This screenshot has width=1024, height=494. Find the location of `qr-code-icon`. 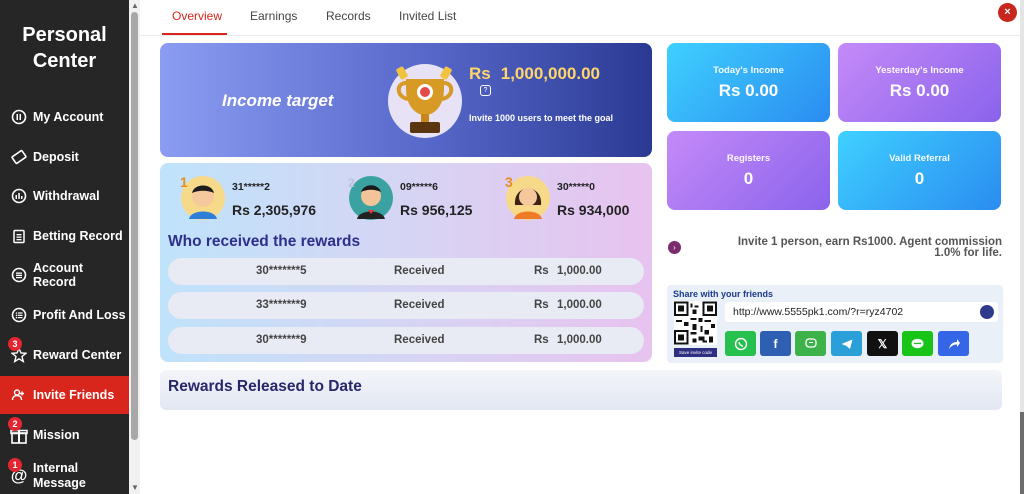

qr-code-icon is located at coordinates (695, 323).